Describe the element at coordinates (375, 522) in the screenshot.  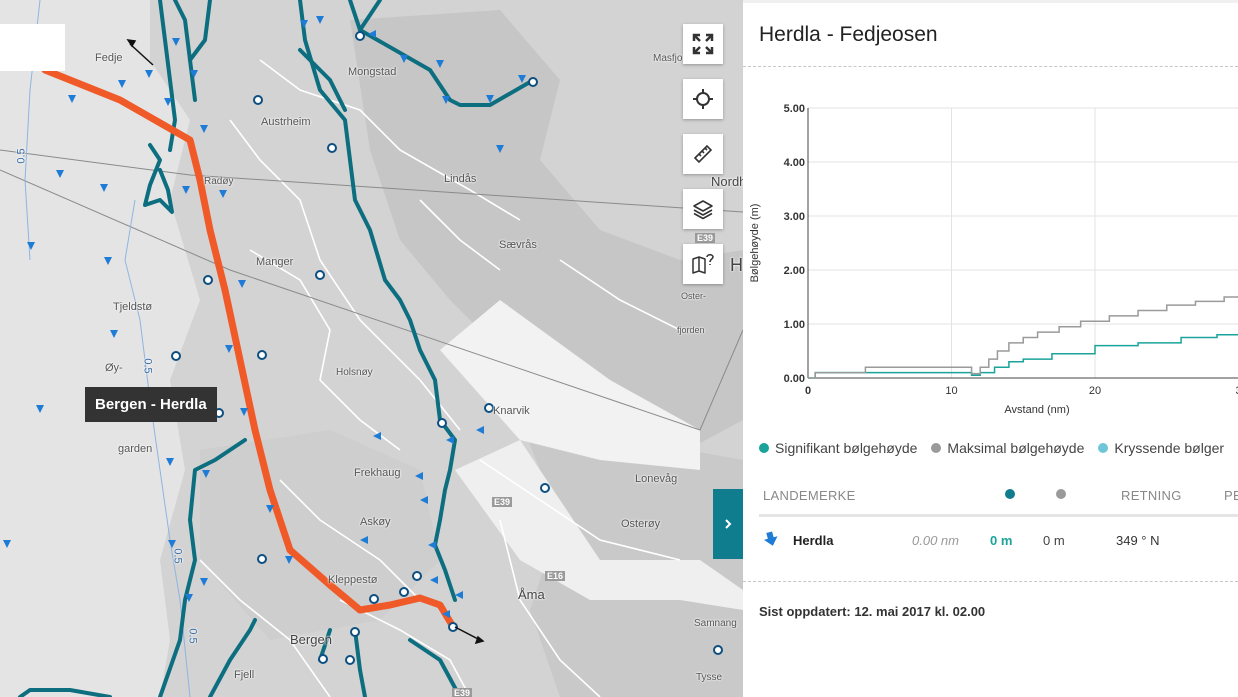
I see `place-label: Askøy` at that location.